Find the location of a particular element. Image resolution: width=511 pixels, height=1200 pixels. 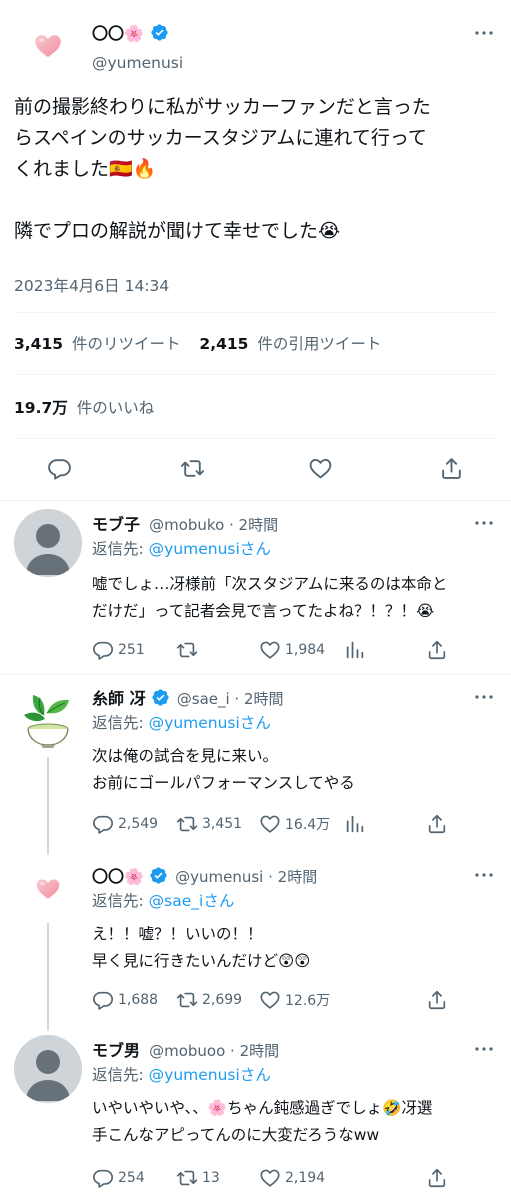

retweet-action: 2,699 is located at coordinates (209, 1000).